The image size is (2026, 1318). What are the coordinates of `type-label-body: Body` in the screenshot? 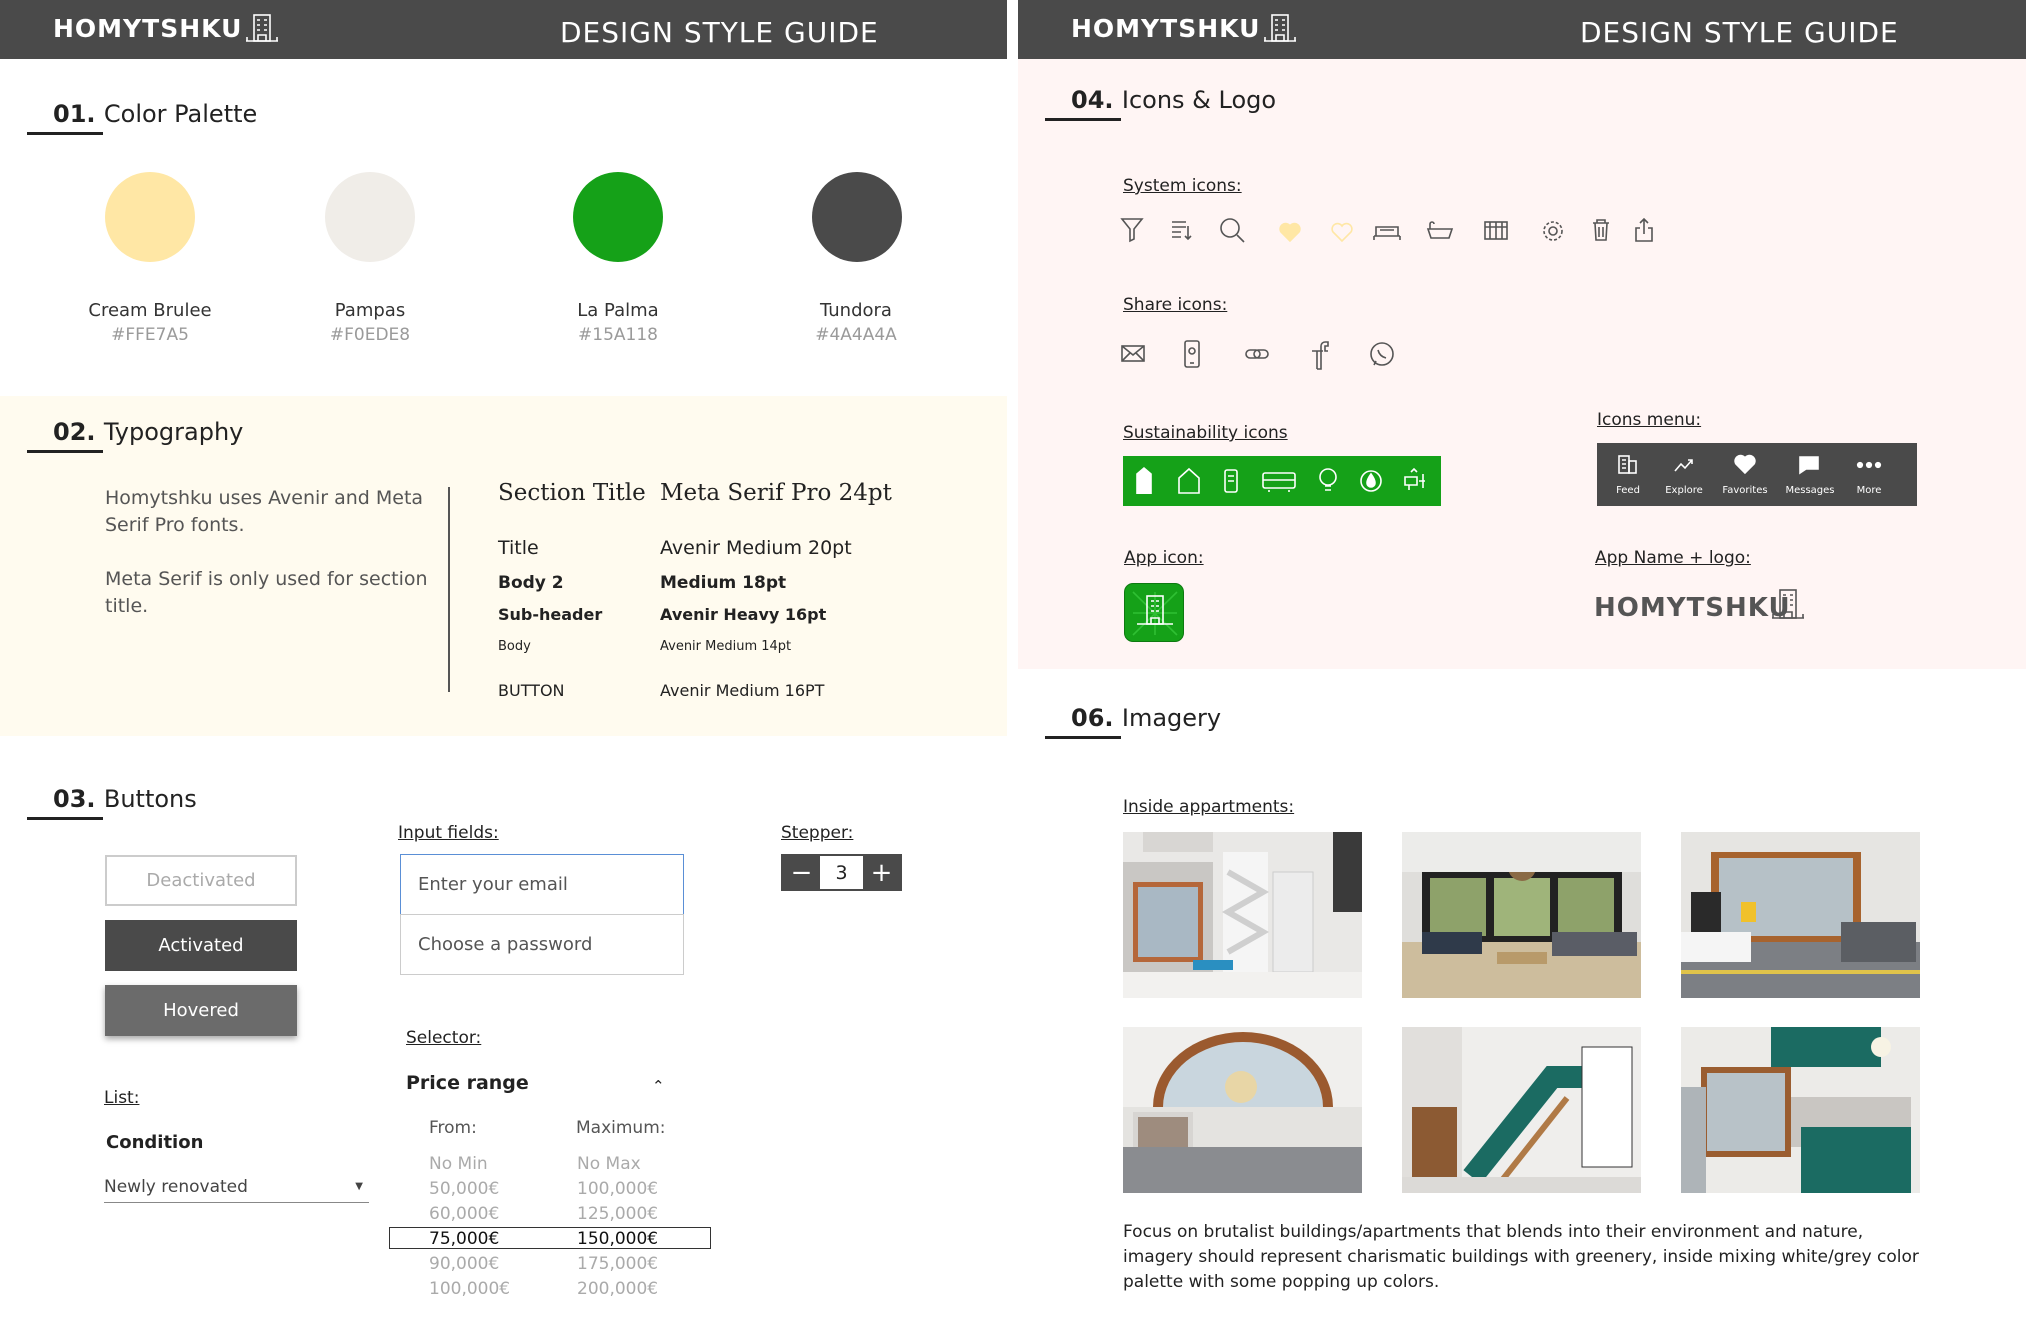 It's located at (514, 646).